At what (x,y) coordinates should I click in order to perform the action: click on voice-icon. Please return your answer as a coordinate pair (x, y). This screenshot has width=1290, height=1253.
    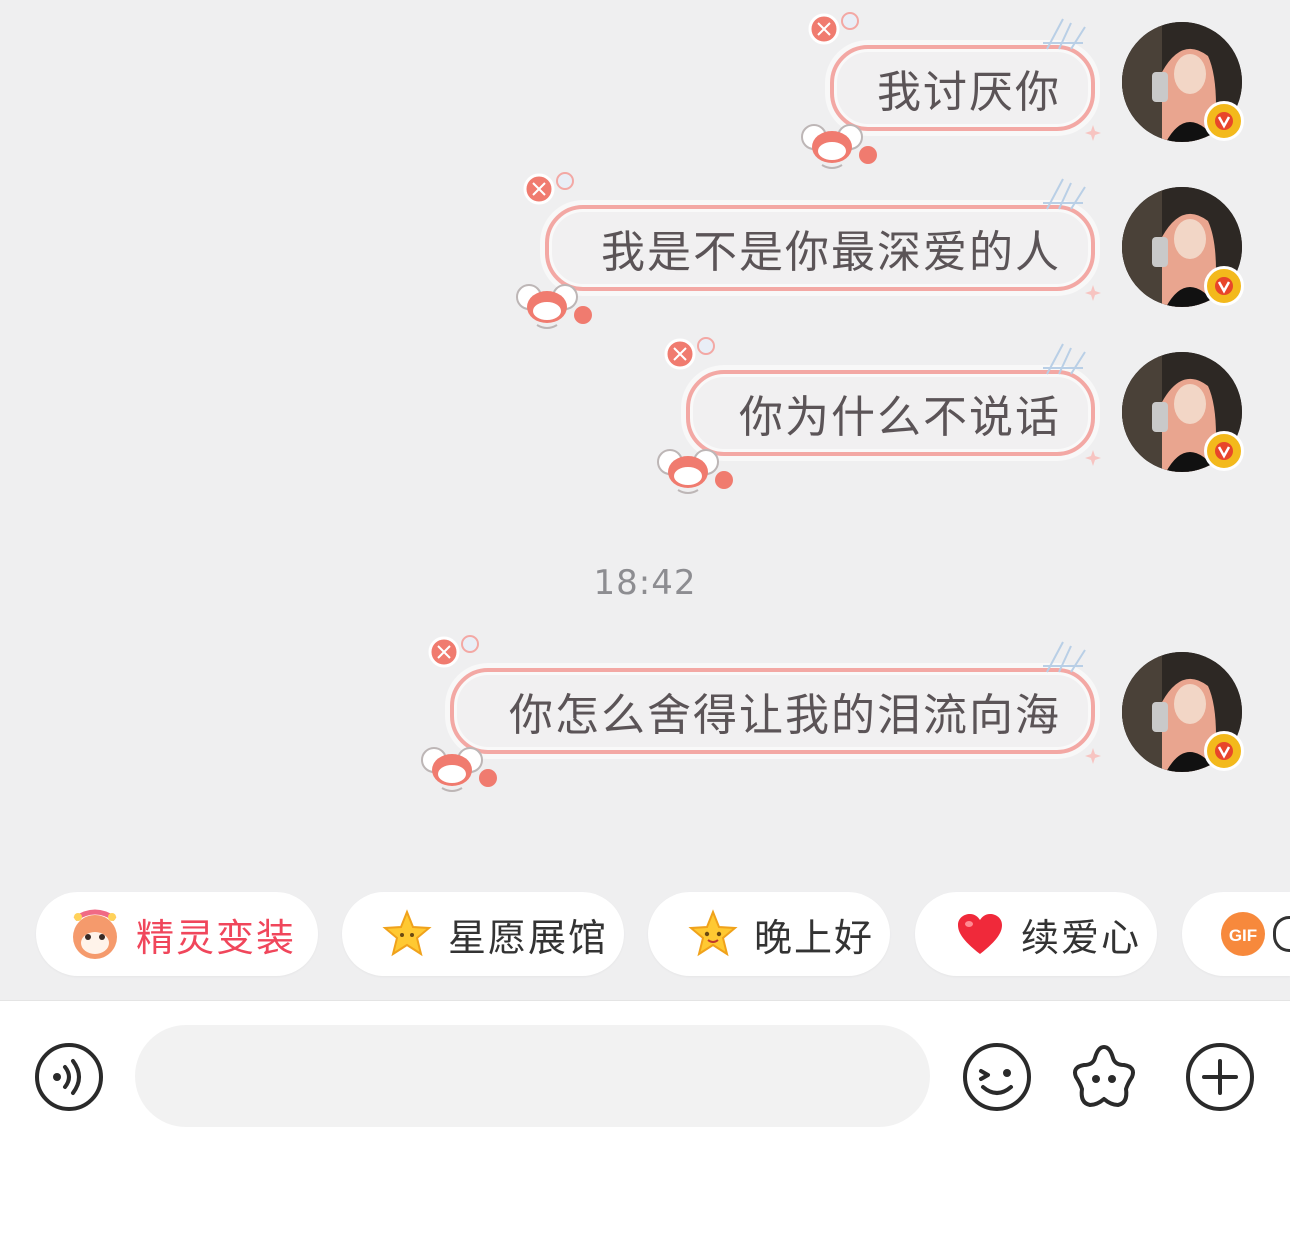
    Looking at the image, I should click on (69, 1077).